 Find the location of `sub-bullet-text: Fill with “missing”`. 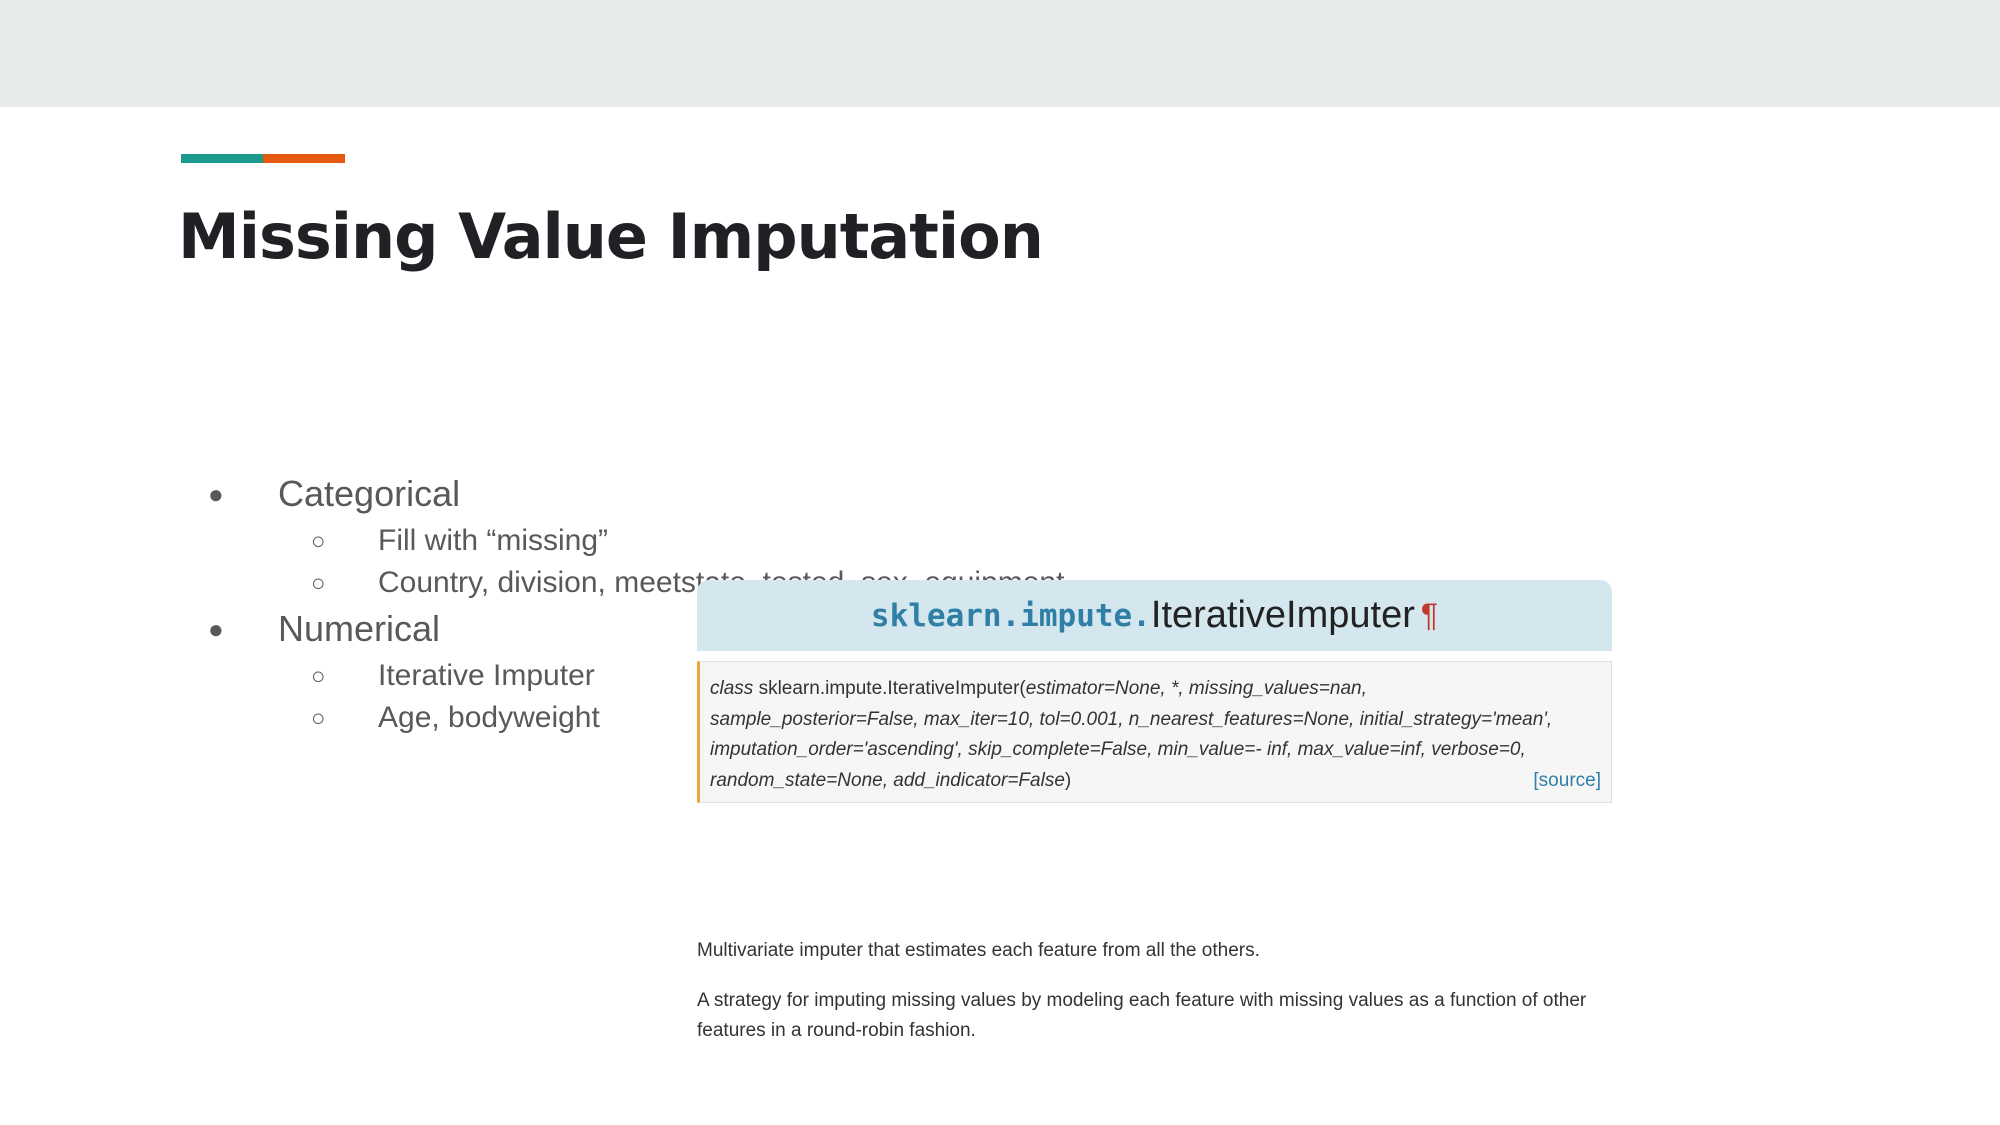

sub-bullet-text: Fill with “missing” is located at coordinates (493, 540).